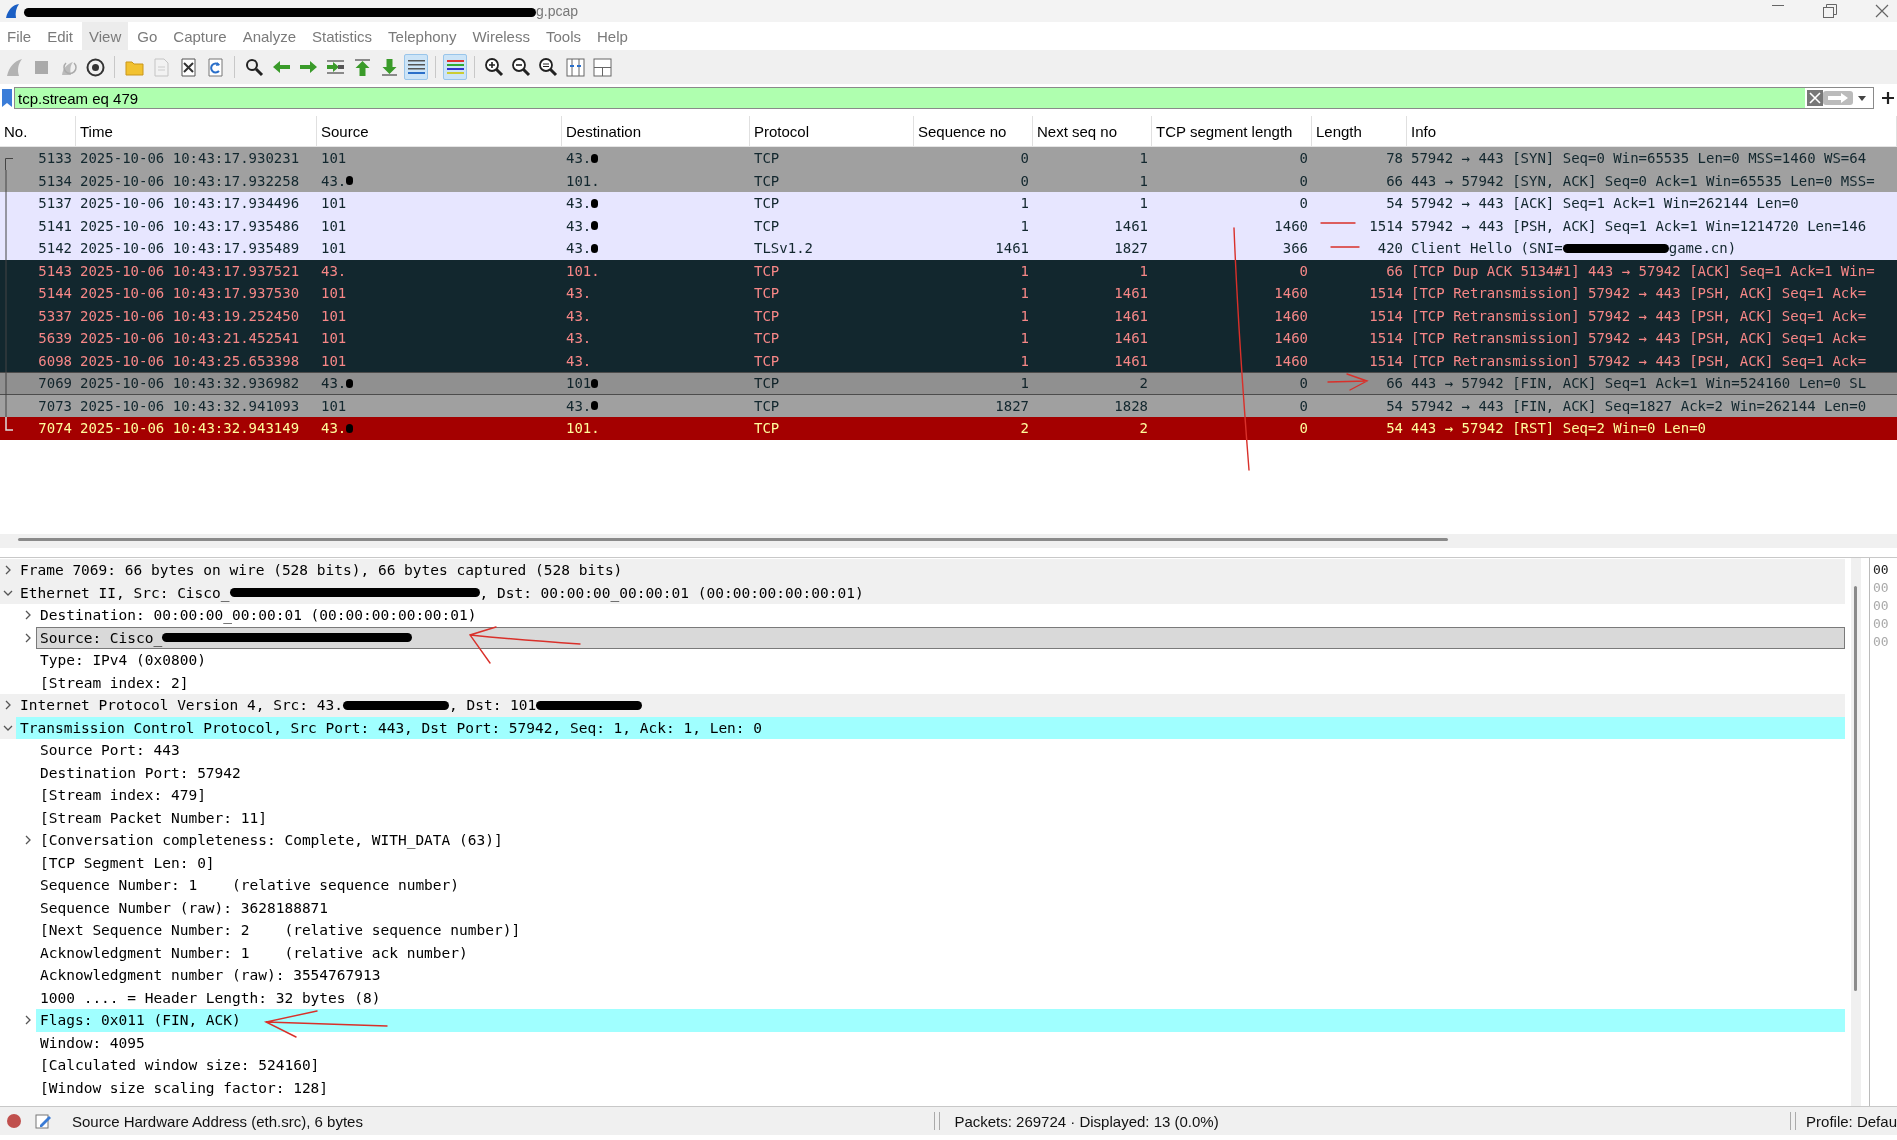  I want to click on table-cell-text: 57942 → 443 [PSH, ACK] Seq=1 Ack=1 Win=1214720 Len=146, so click(1639, 226).